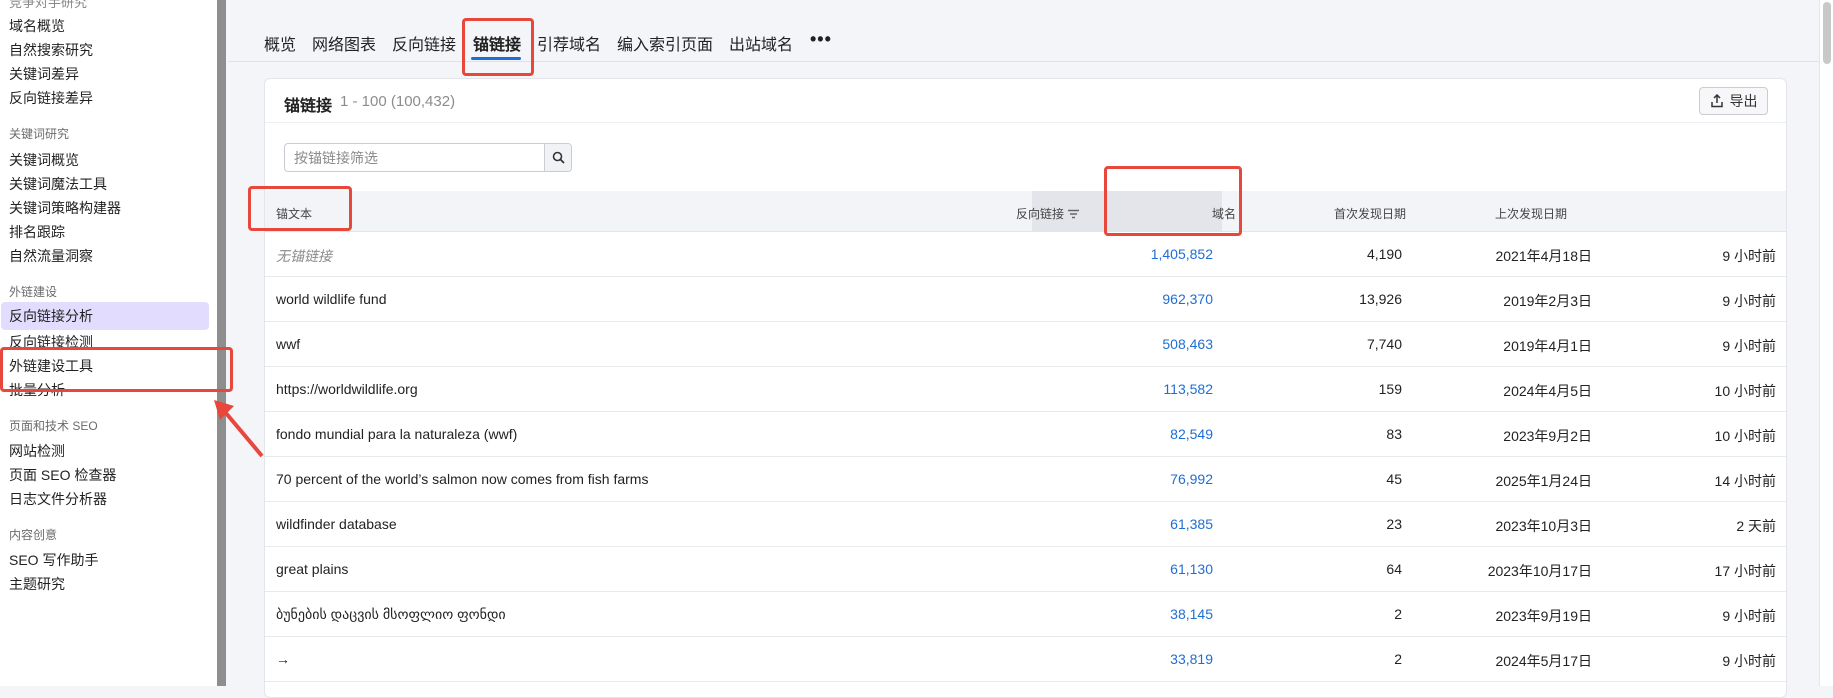 This screenshot has height=698, width=1833. Describe the element at coordinates (51, 366) in the screenshot. I see `sidebar-item-link-building-tool: 外链建设工具` at that location.